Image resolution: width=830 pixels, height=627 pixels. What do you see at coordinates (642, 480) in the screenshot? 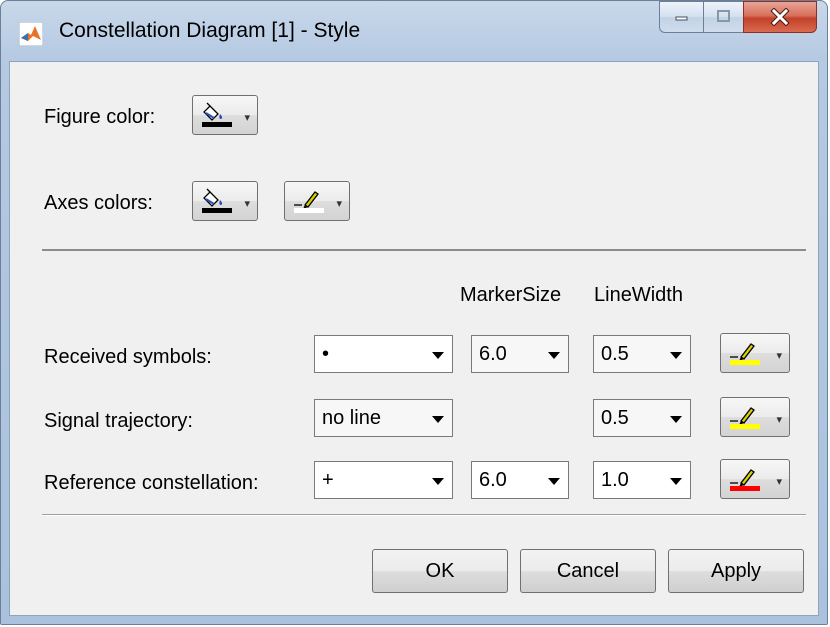
I see `reference-constellation-line-width-dropdown: 1.0` at bounding box center [642, 480].